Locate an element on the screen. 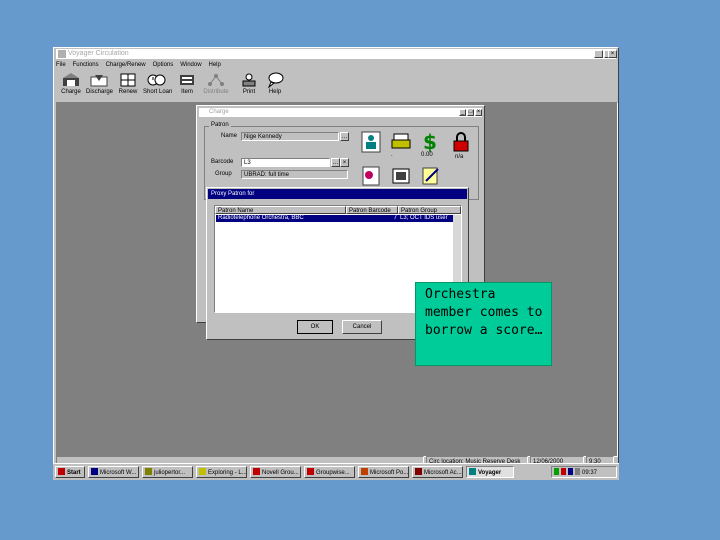 Image resolution: width=720 pixels, height=540 pixels. menu-functions: Functions is located at coordinates (86, 65).